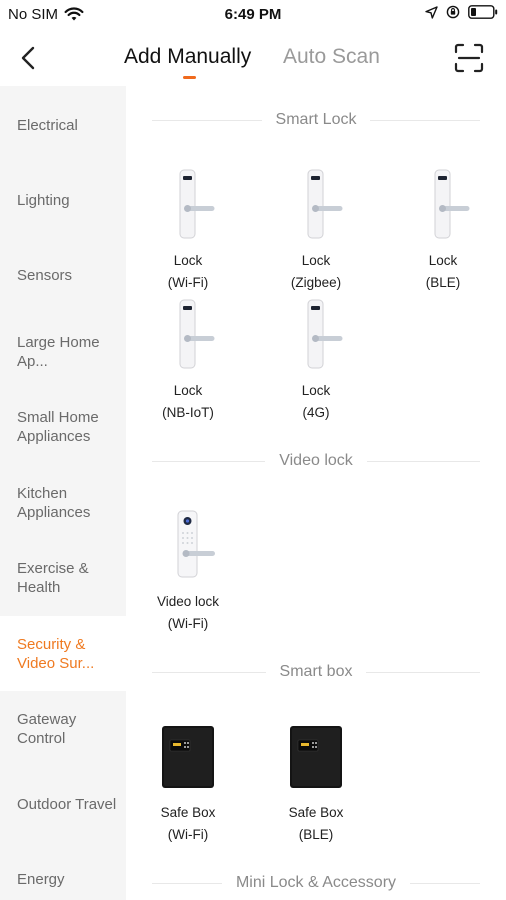 The height and width of the screenshot is (900, 506). Describe the element at coordinates (187, 57) in the screenshot. I see `tab-add-manually: Add Manually` at that location.